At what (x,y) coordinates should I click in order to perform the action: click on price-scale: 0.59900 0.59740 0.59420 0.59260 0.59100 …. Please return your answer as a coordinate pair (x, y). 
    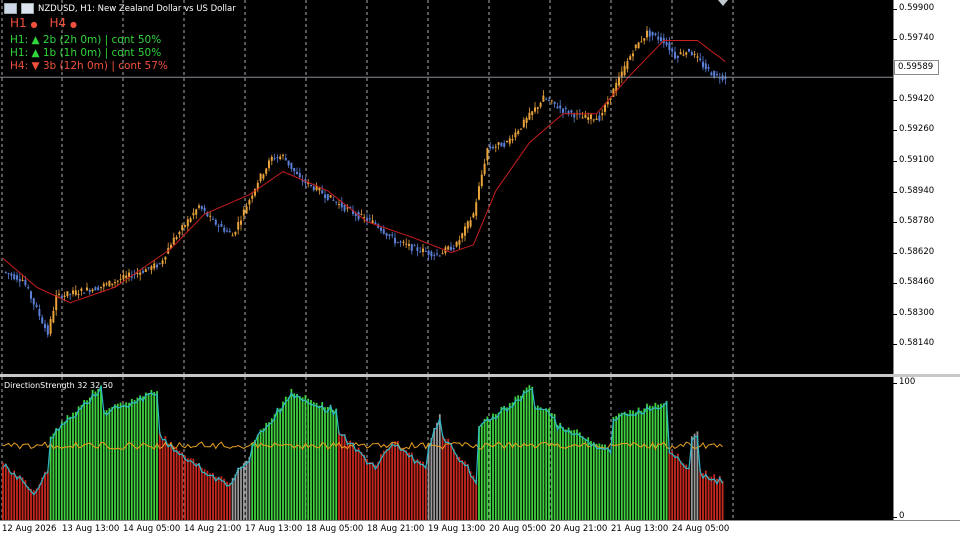
    Looking at the image, I should click on (926, 187).